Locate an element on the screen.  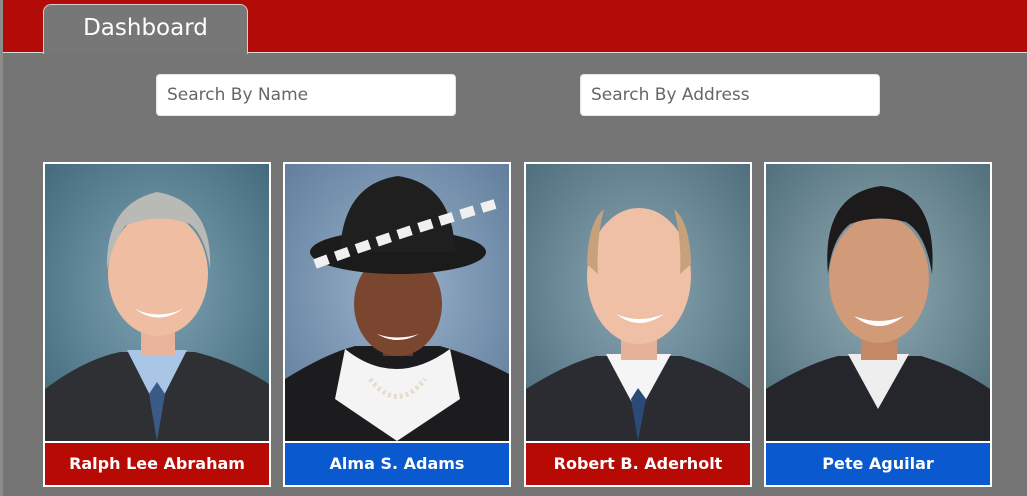
member-card: Ralph Lee Abraham is located at coordinates (157, 324).